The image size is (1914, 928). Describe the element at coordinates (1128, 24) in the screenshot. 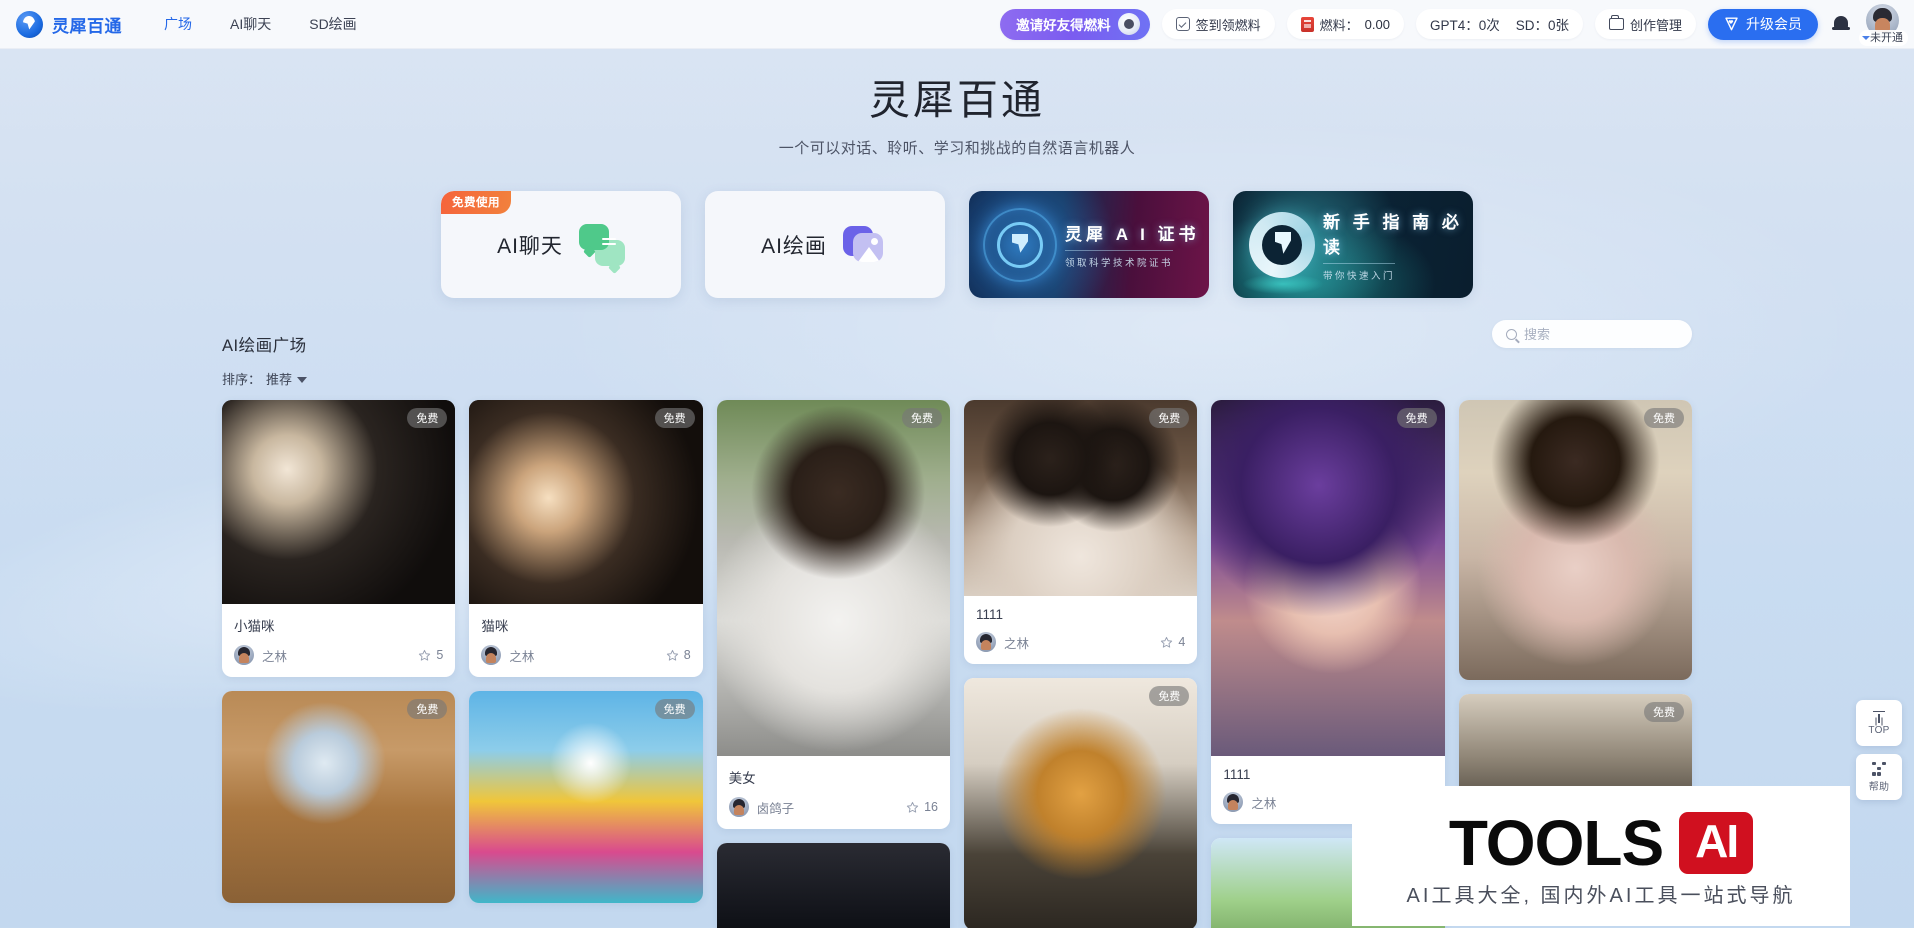

I see `astronaut-icon` at that location.